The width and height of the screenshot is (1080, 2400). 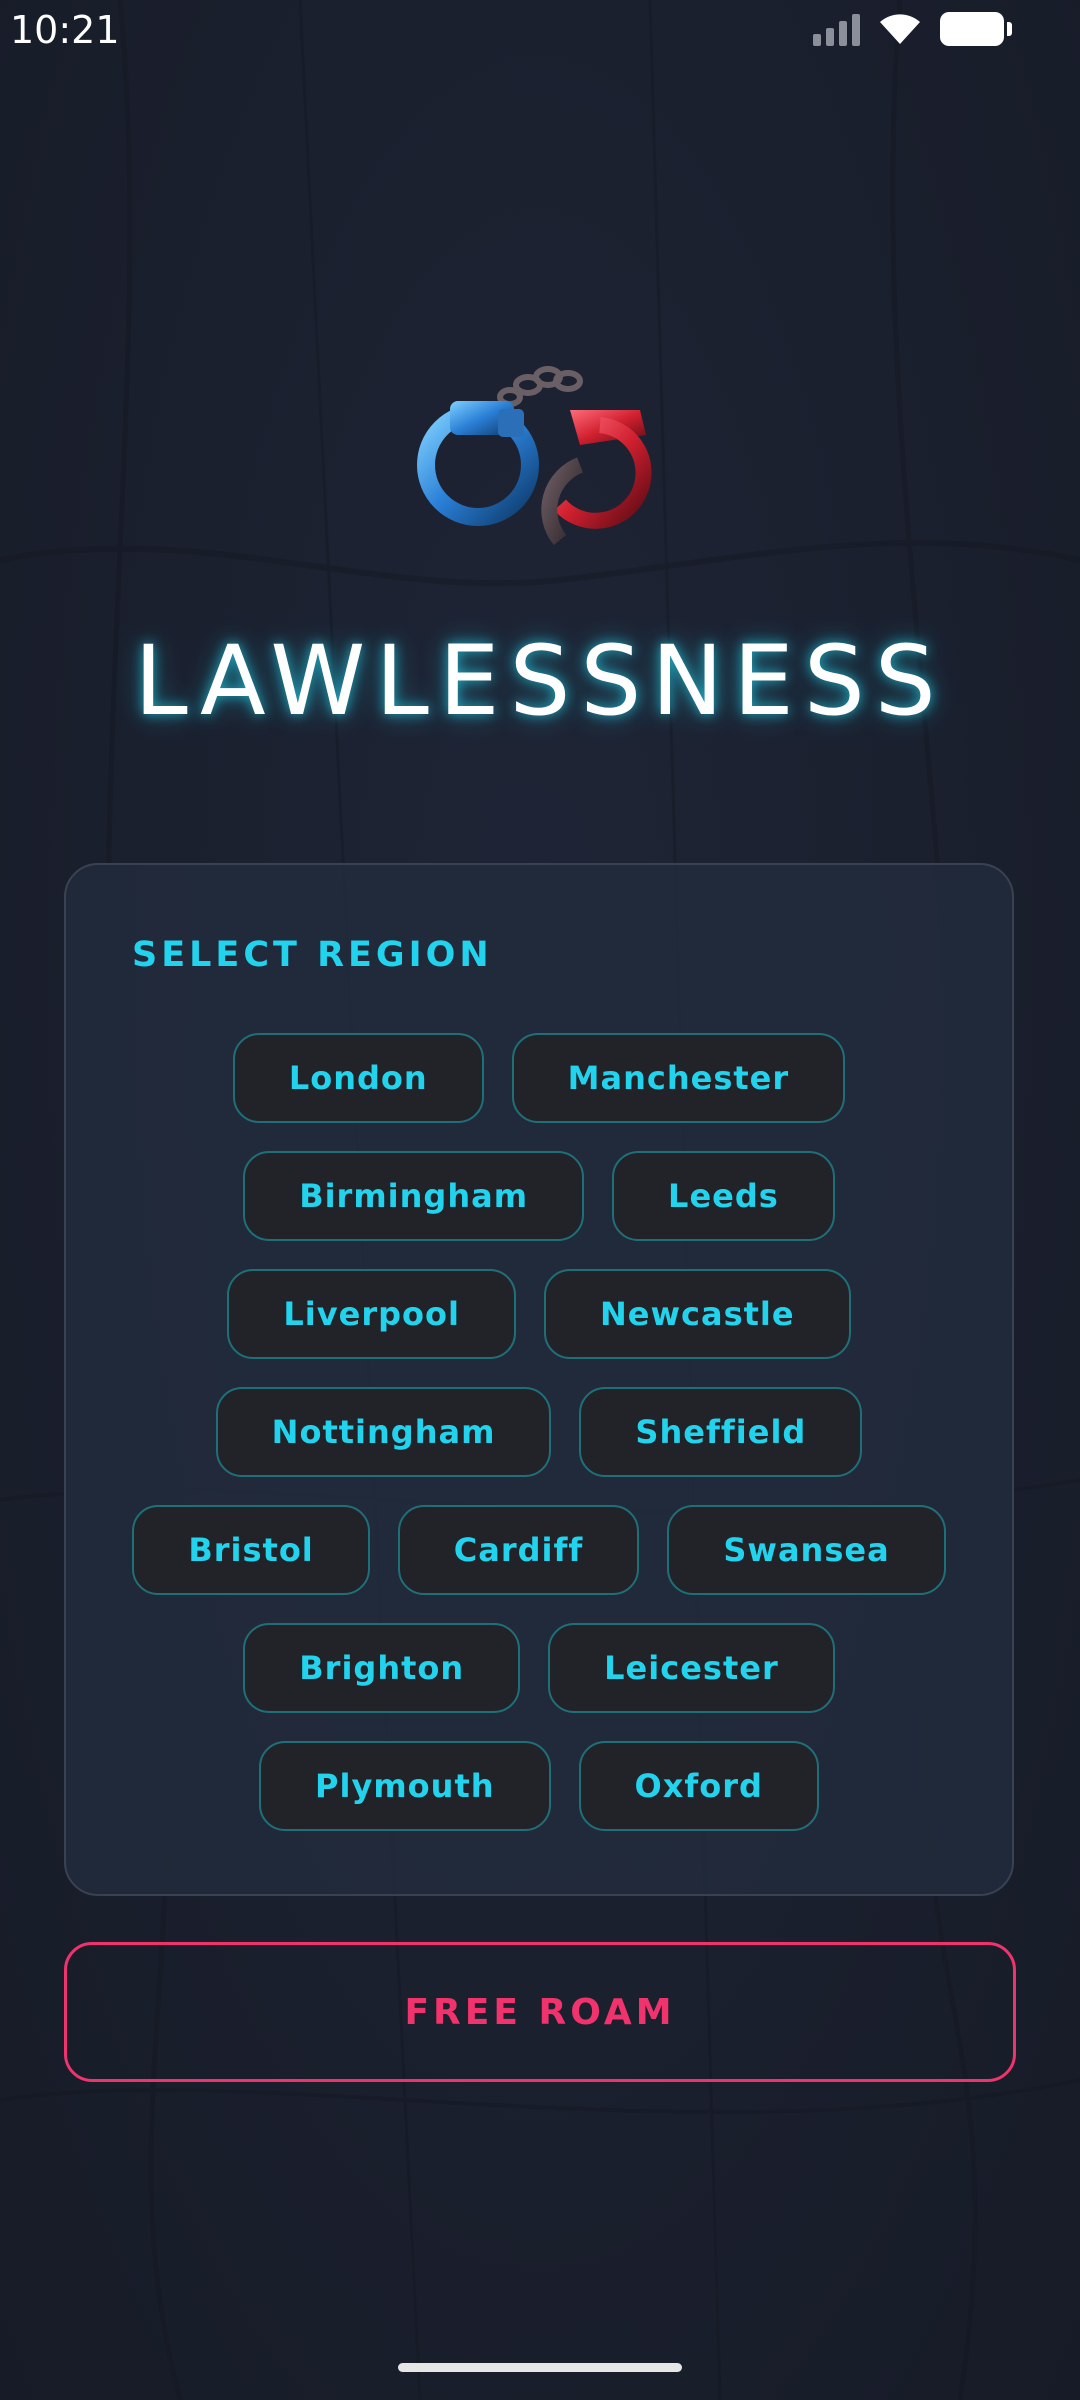 I want to click on region-chip-birmingham: Birmingham, so click(x=414, y=1196).